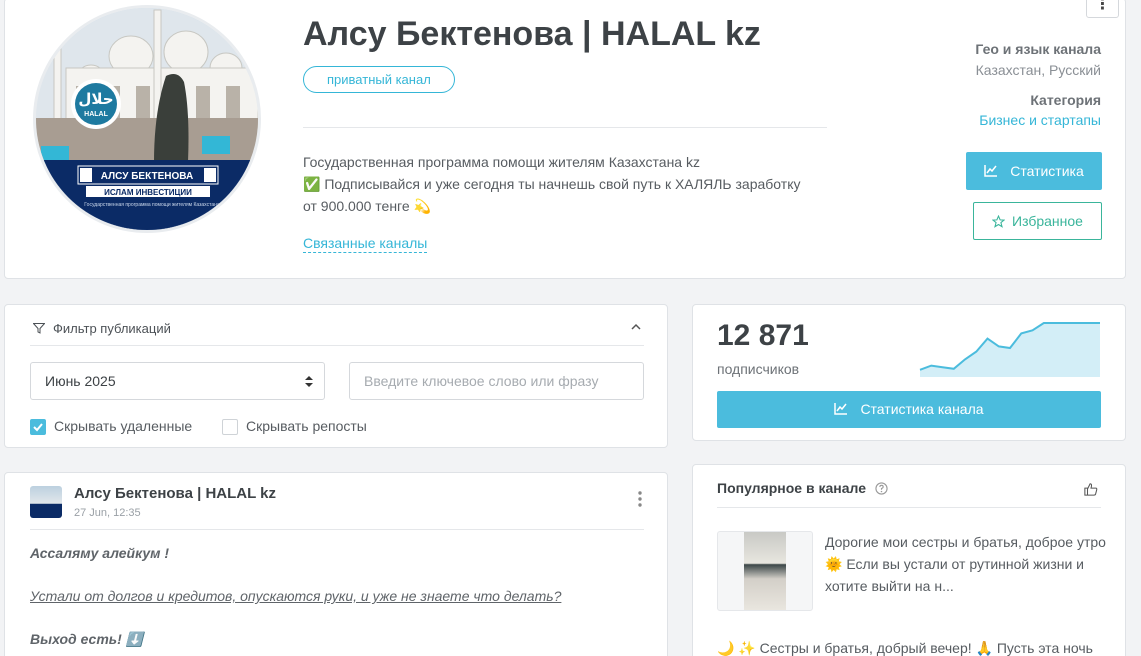 The width and height of the screenshot is (1141, 656). I want to click on month-select-value: Июнь 2025, so click(80, 381).